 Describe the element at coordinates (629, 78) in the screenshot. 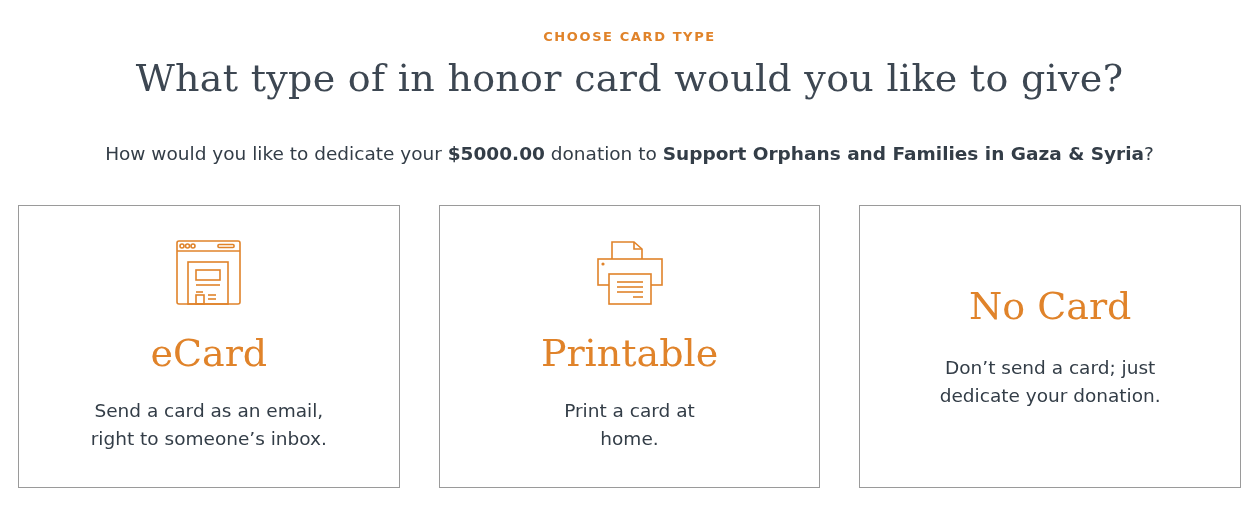

I see `page-heading: What type of in honor card would you like to give?` at that location.